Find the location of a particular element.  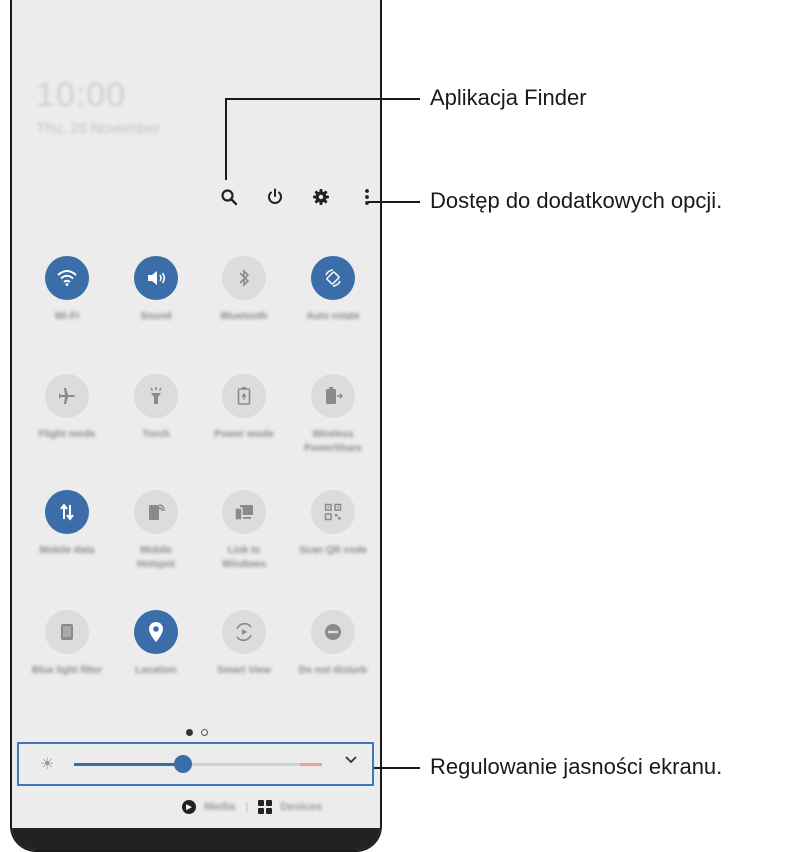

tile-power-mode: Power mode is located at coordinates (244, 408).